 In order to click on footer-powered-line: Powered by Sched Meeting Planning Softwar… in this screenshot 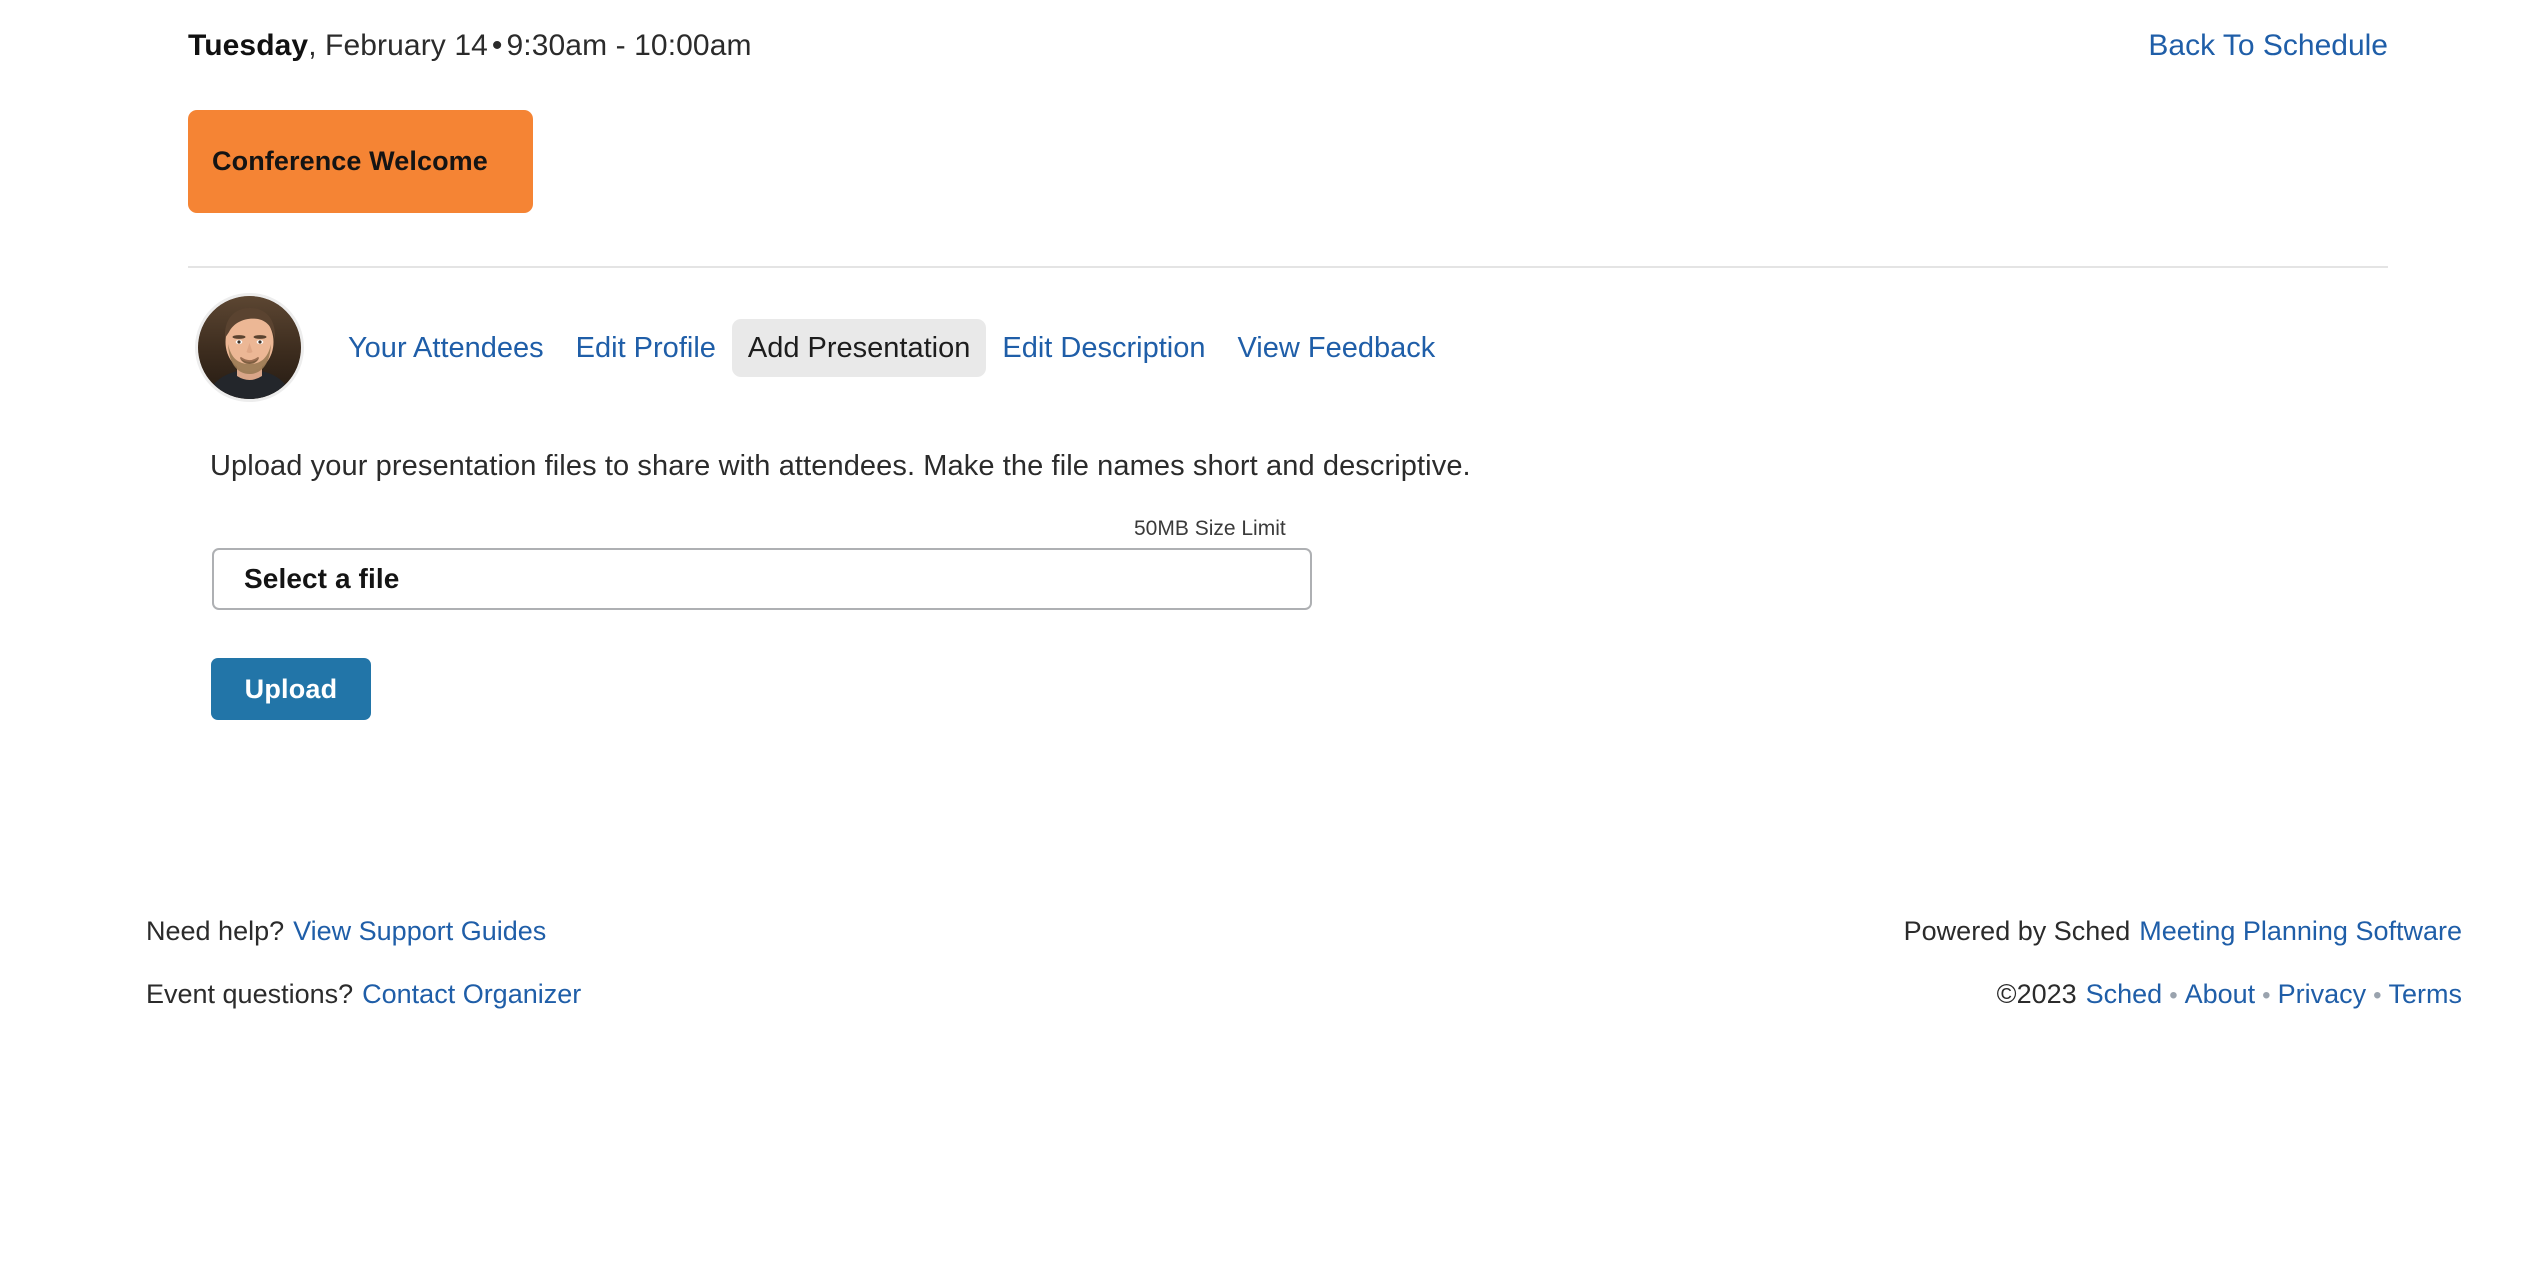, I will do `click(2183, 931)`.